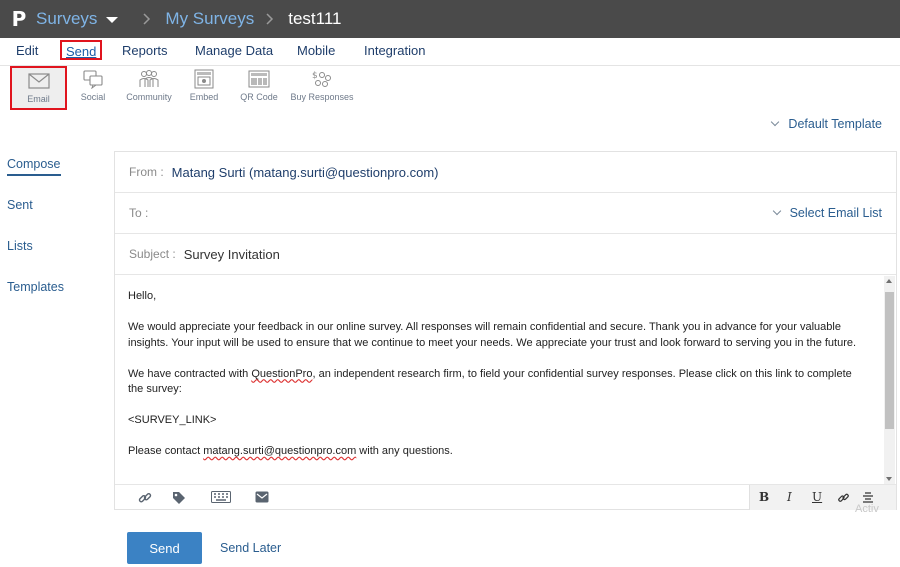 The image size is (900, 567). I want to click on tag-icon, so click(180, 498).